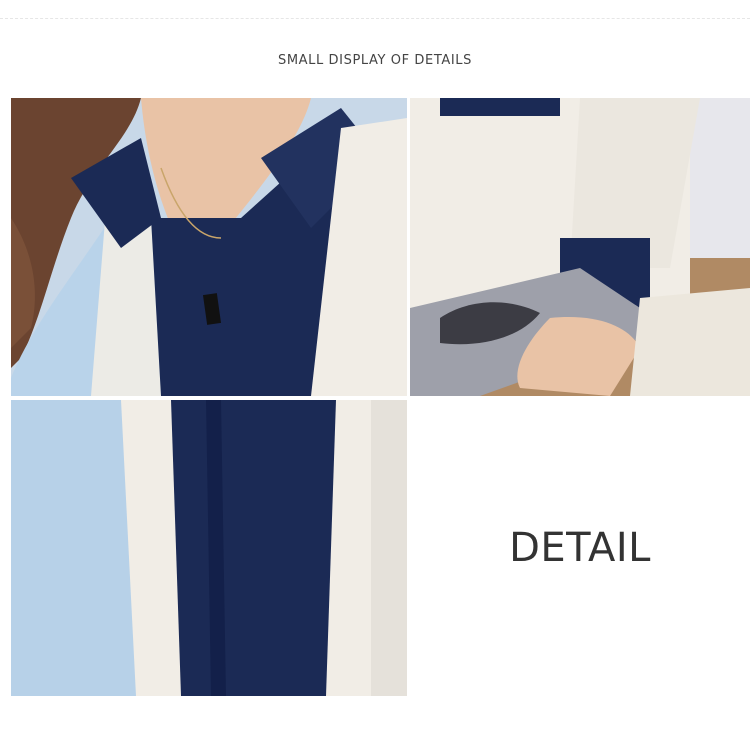  I want to click on top-divider, so click(375, 9).